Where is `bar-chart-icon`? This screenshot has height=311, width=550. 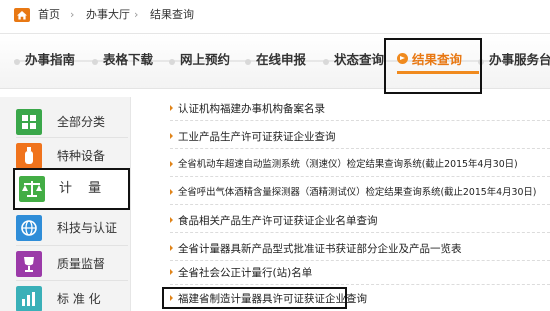
bar-chart-icon is located at coordinates (29, 298).